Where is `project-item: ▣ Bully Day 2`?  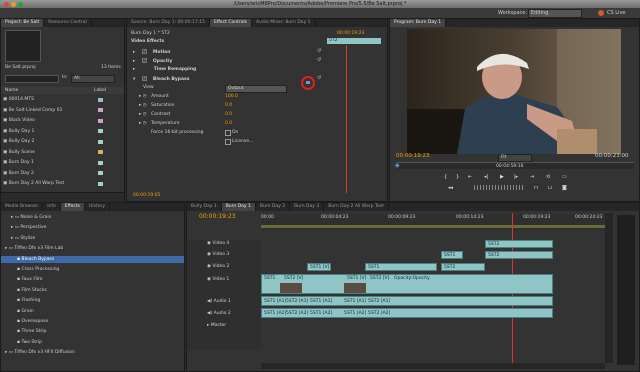 project-item: ▣ Bully Day 2 is located at coordinates (62, 141).